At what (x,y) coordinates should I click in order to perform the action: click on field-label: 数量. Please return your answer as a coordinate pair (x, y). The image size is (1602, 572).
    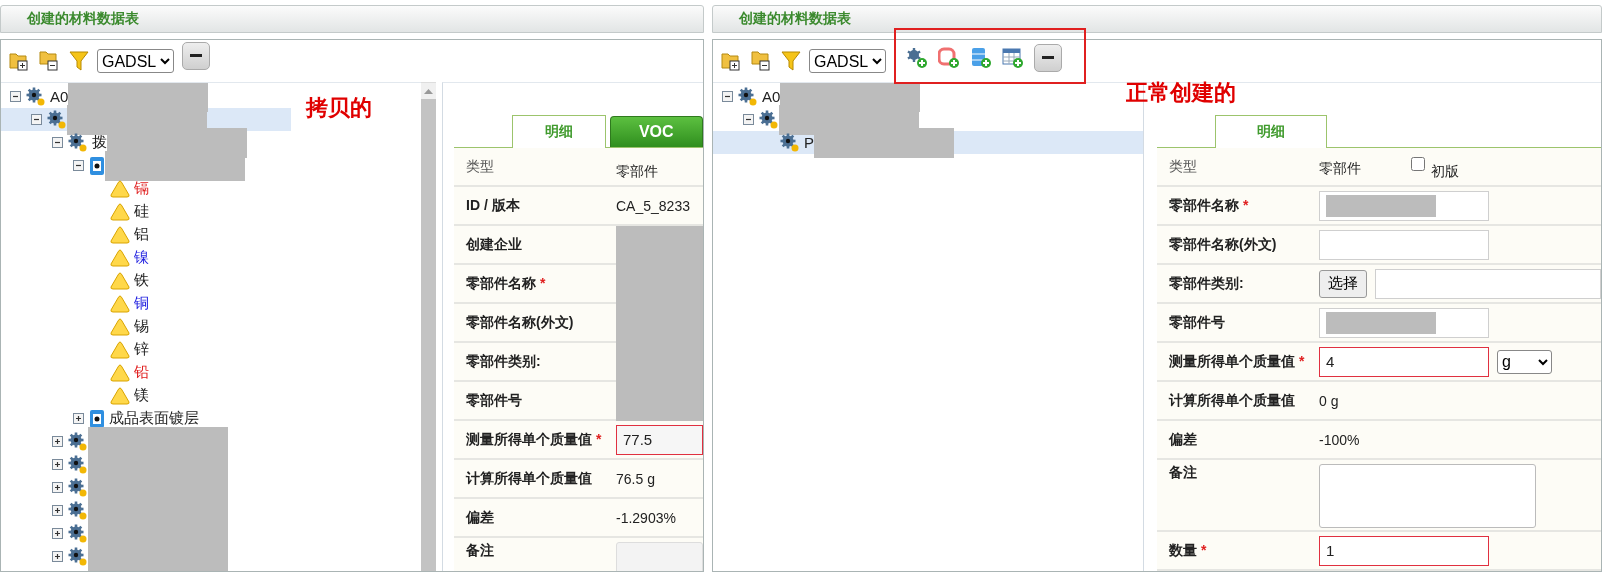
    Looking at the image, I should click on (1183, 549).